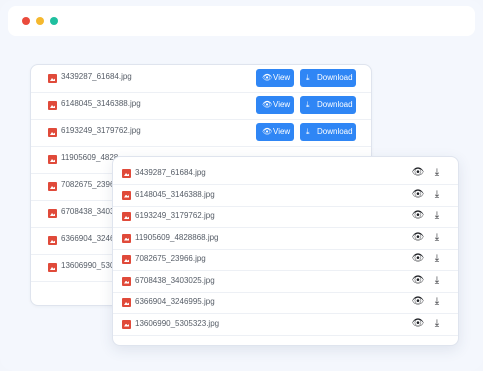 The height and width of the screenshot is (371, 483). Describe the element at coordinates (201, 106) in the screenshot. I see `file-row: 6148045_3146388.jpg 👁 View ⤓ Download` at that location.